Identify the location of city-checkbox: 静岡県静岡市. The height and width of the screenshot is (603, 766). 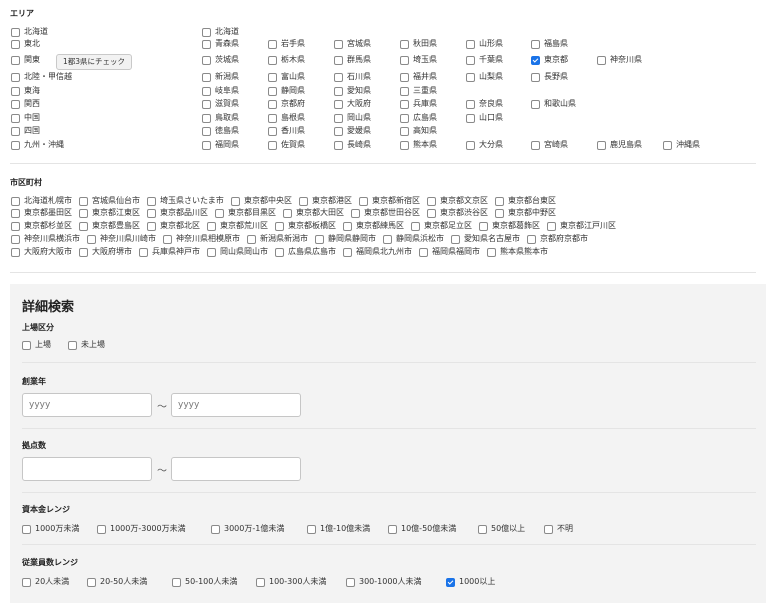
(345, 239).